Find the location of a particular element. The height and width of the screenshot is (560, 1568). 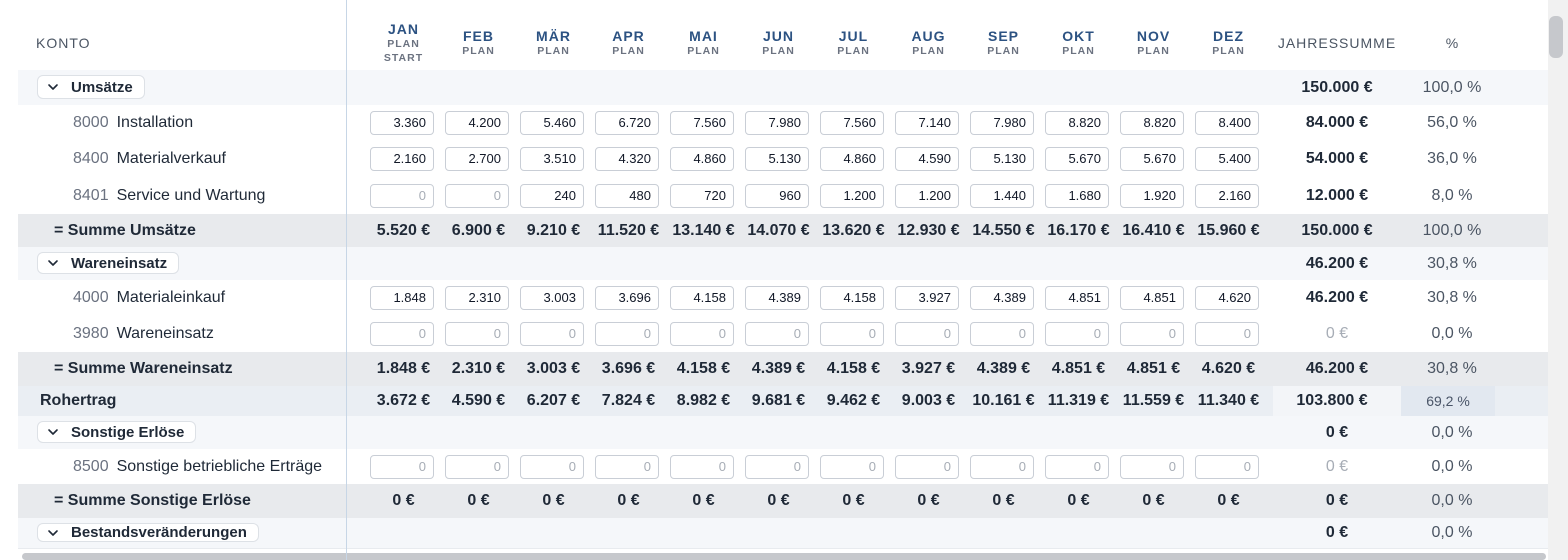

month-value-input: 4.200 is located at coordinates (477, 123).